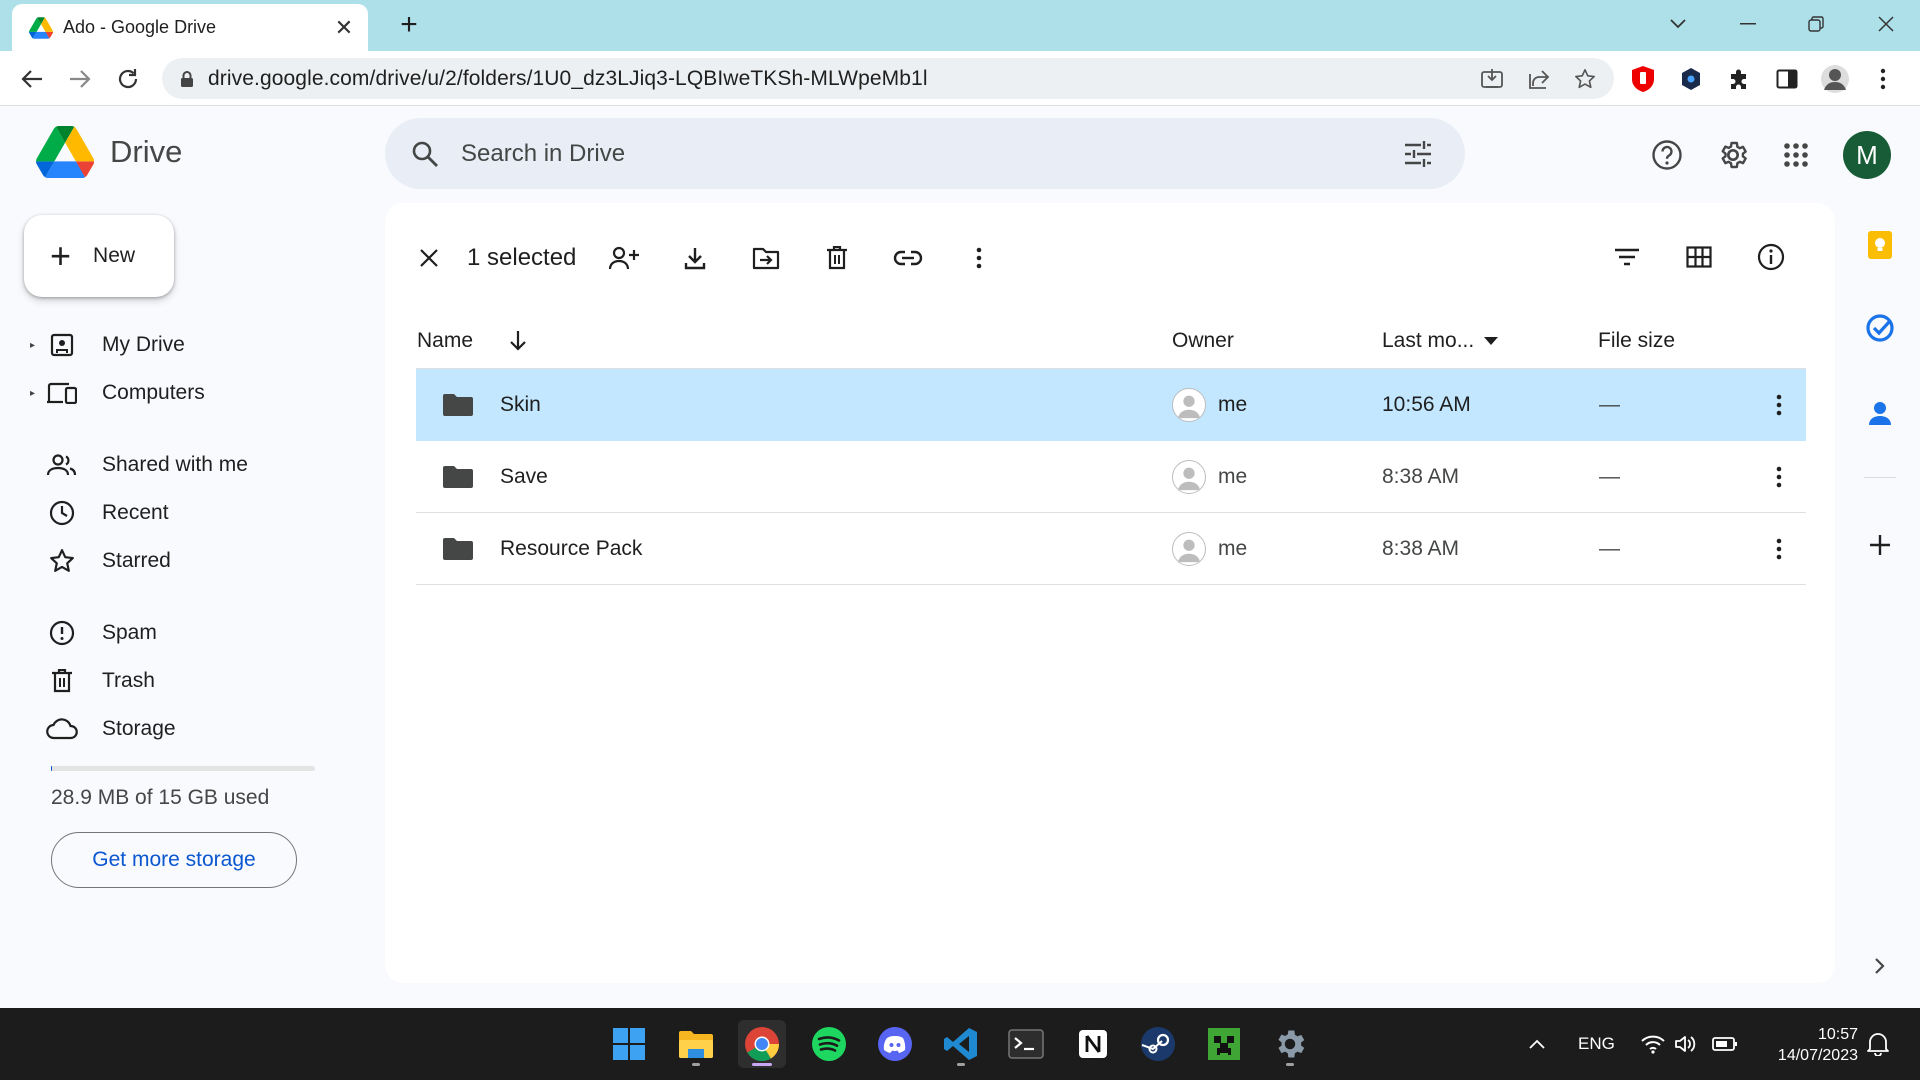 This screenshot has height=1080, width=1920. What do you see at coordinates (762, 1044) in the screenshot?
I see `chrome-icon` at bounding box center [762, 1044].